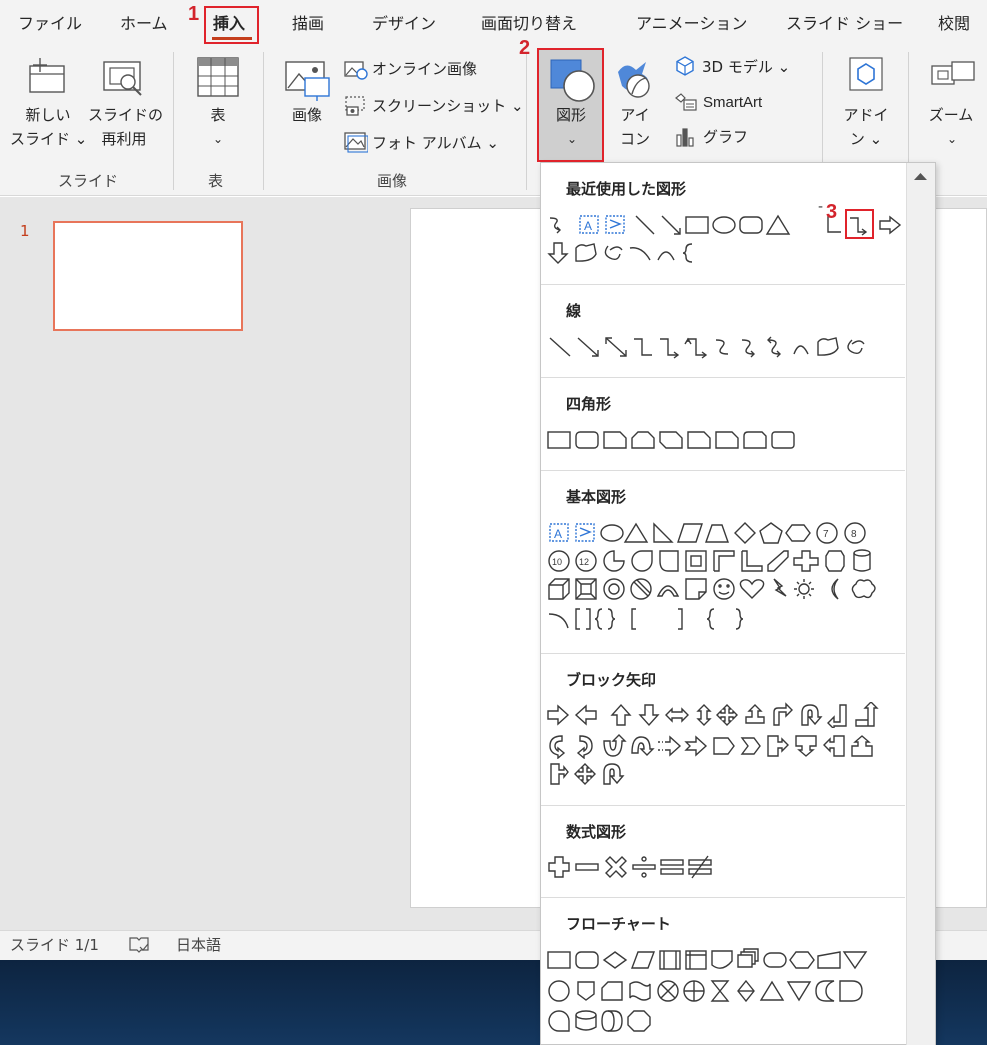 This screenshot has height=1045, width=987. What do you see at coordinates (725, 137) in the screenshot?
I see `chart-button: グラフ` at bounding box center [725, 137].